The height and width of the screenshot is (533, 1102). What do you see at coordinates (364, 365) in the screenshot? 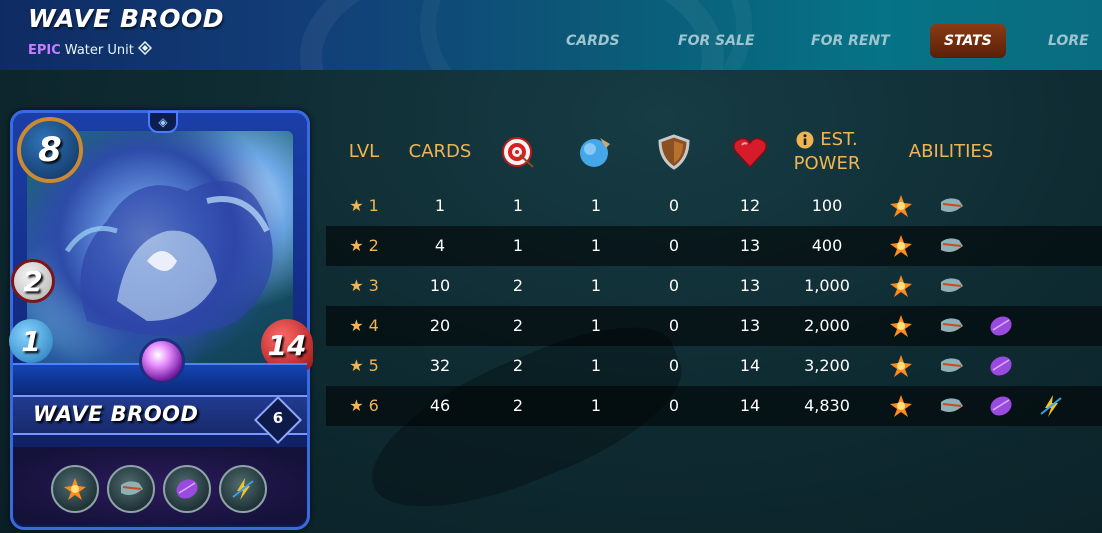
I see `cell-lvl: ★ 5` at bounding box center [364, 365].